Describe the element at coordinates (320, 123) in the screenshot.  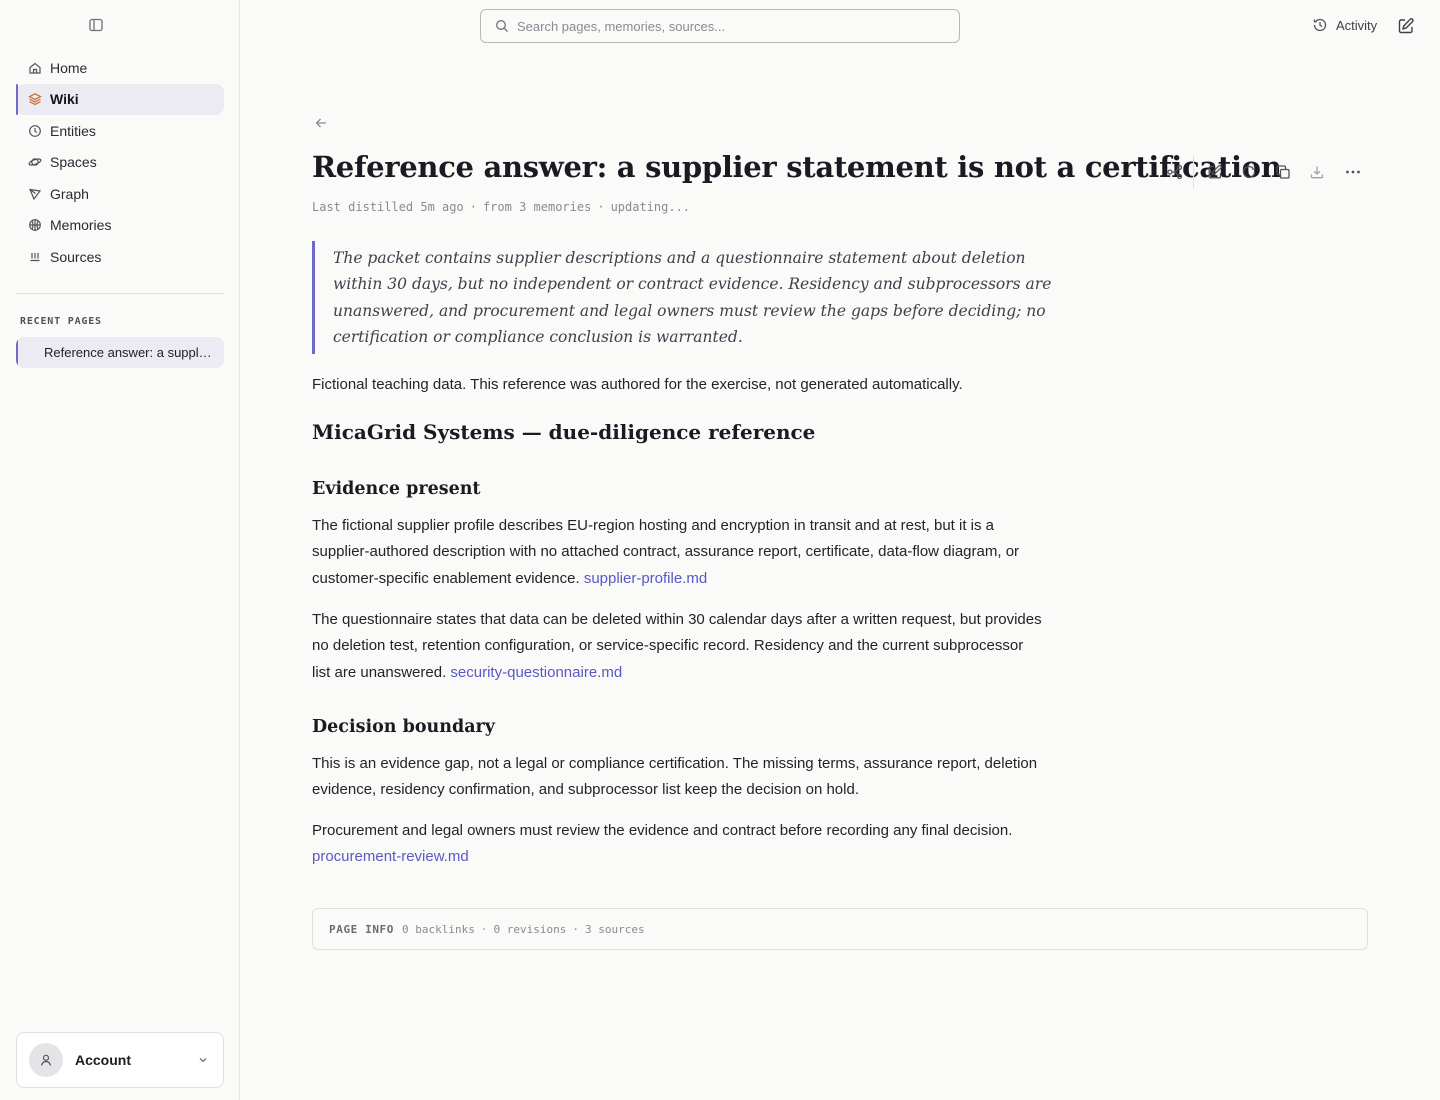
I see `arrow-left-icon` at that location.